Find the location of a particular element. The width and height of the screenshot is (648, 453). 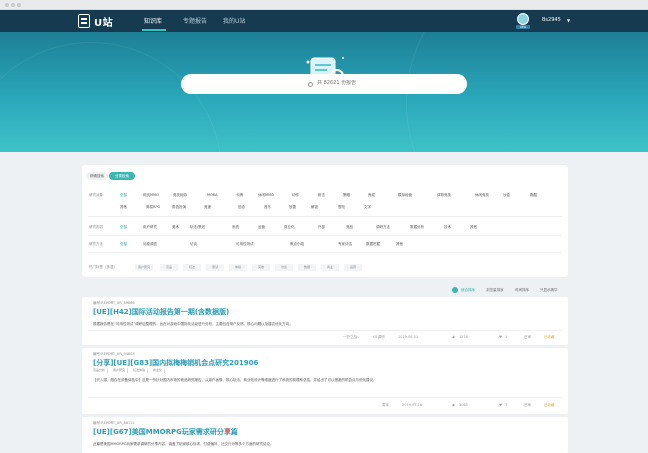

filter-option: 美术 is located at coordinates (175, 227).